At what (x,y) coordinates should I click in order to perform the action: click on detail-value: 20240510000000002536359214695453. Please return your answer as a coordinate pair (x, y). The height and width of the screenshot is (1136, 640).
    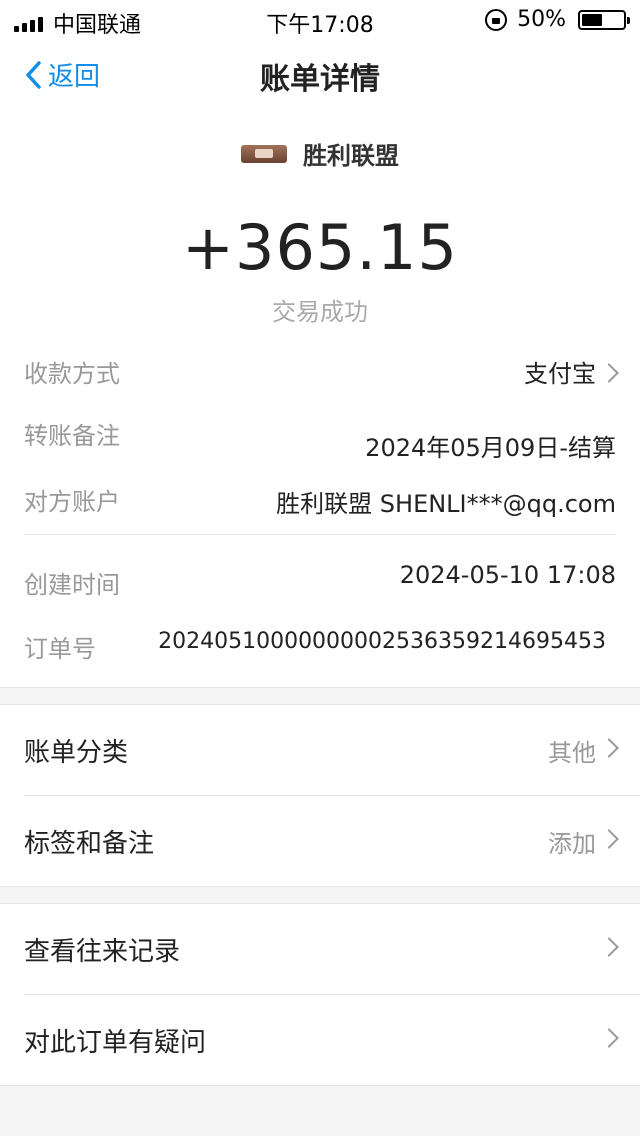
    Looking at the image, I should click on (382, 641).